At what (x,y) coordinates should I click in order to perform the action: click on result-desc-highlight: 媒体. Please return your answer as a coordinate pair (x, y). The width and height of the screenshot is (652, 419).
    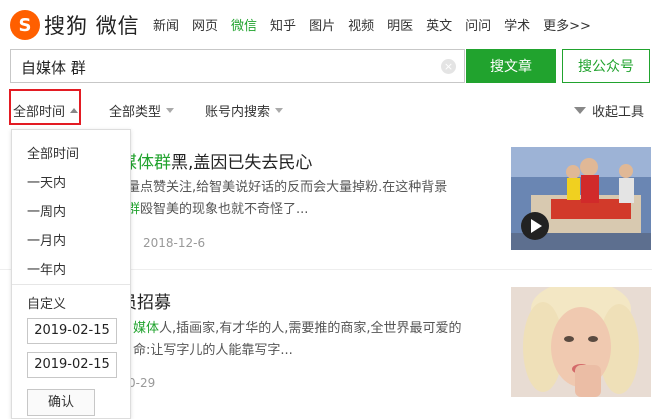
    Looking at the image, I should click on (146, 328).